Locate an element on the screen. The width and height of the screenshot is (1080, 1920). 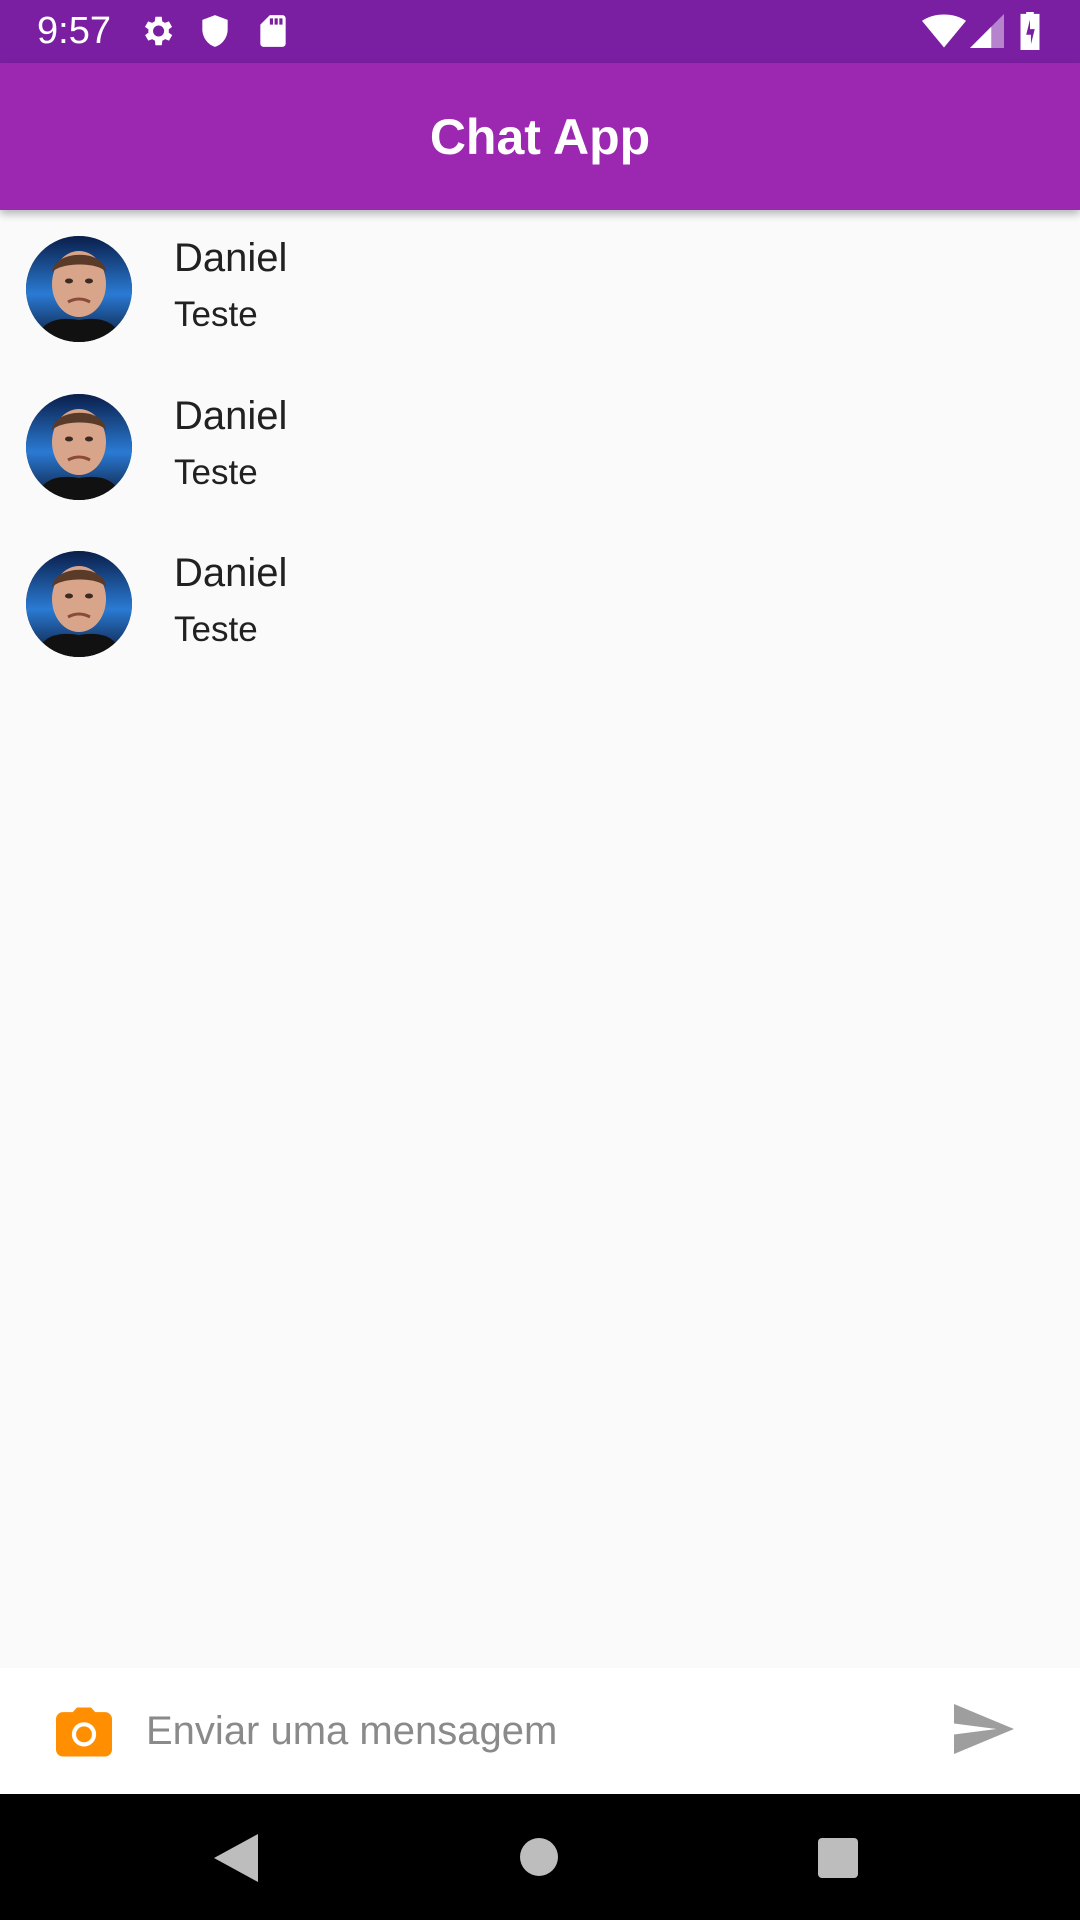
camera-button is located at coordinates (84, 1732).